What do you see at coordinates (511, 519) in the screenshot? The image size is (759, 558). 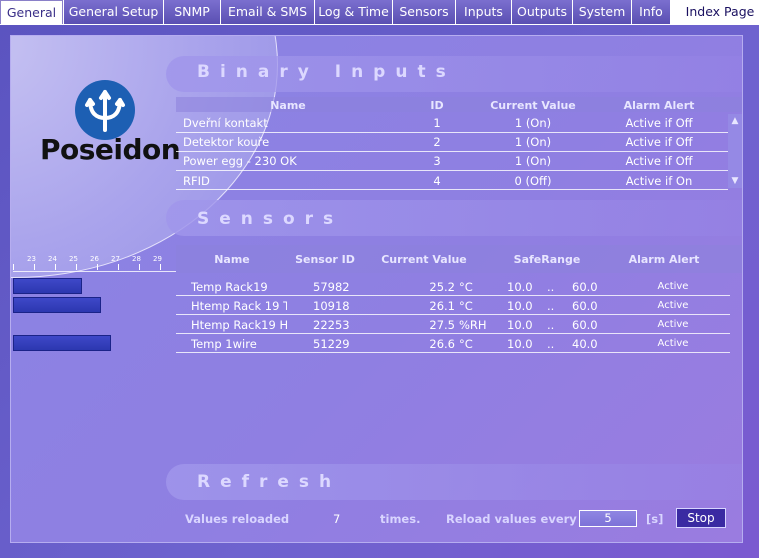 I see `reload-every-label: Reload values every` at bounding box center [511, 519].